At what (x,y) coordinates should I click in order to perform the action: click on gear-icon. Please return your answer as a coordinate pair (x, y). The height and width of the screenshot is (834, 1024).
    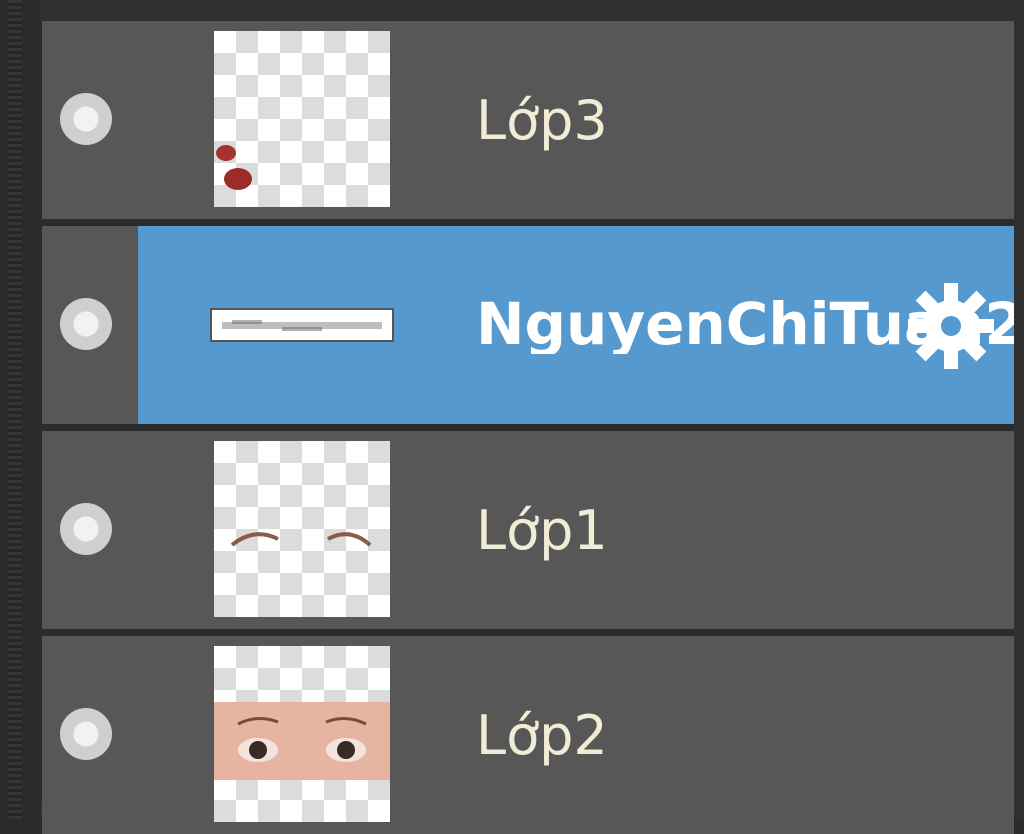
    Looking at the image, I should click on (951, 326).